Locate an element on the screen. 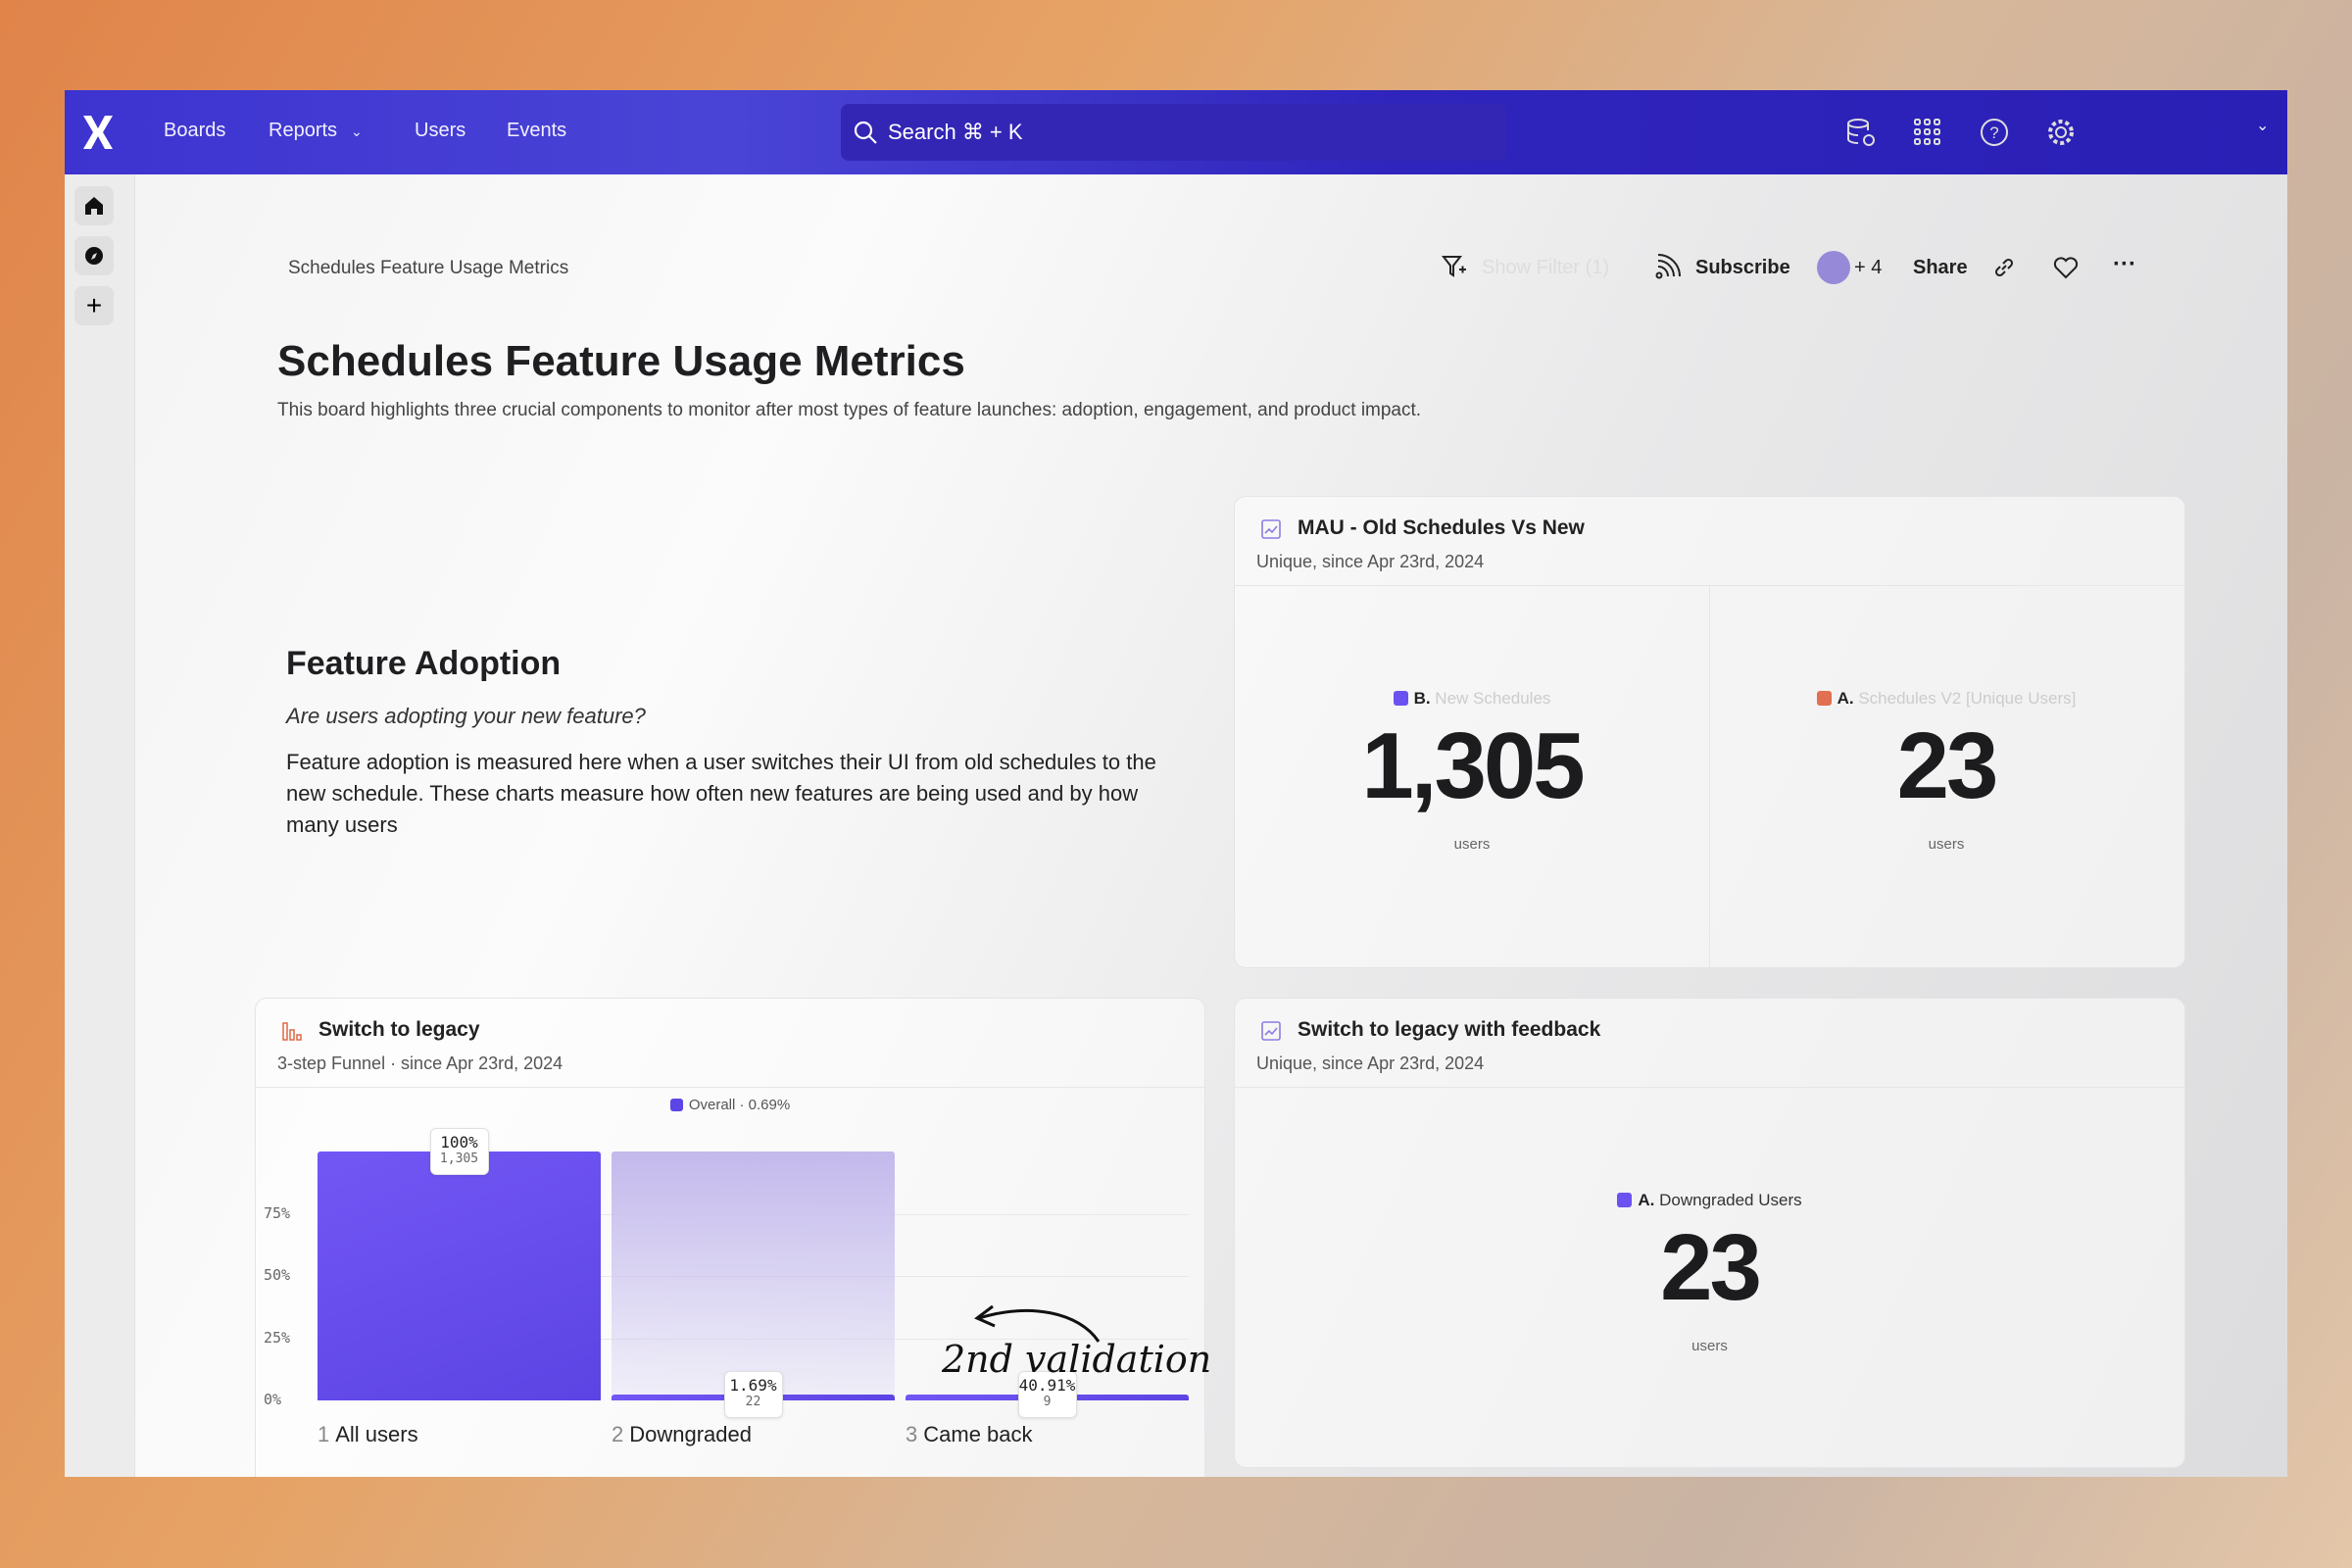 The width and height of the screenshot is (2352, 1568). count-label: 22 is located at coordinates (753, 1402).